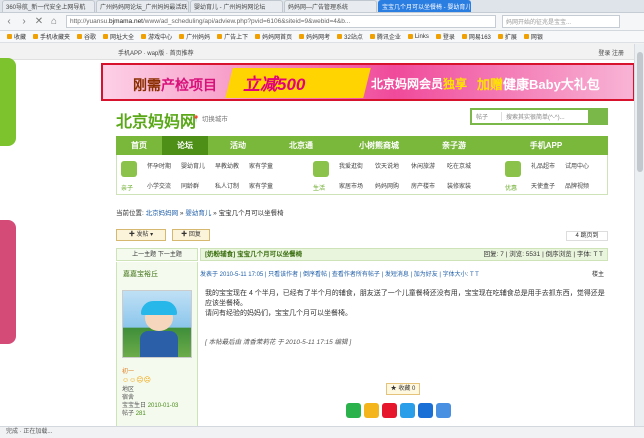 This screenshot has width=644, height=438. Describe the element at coordinates (162, 213) in the screenshot. I see `breadcrumb-home: 北京妈妈网` at that location.